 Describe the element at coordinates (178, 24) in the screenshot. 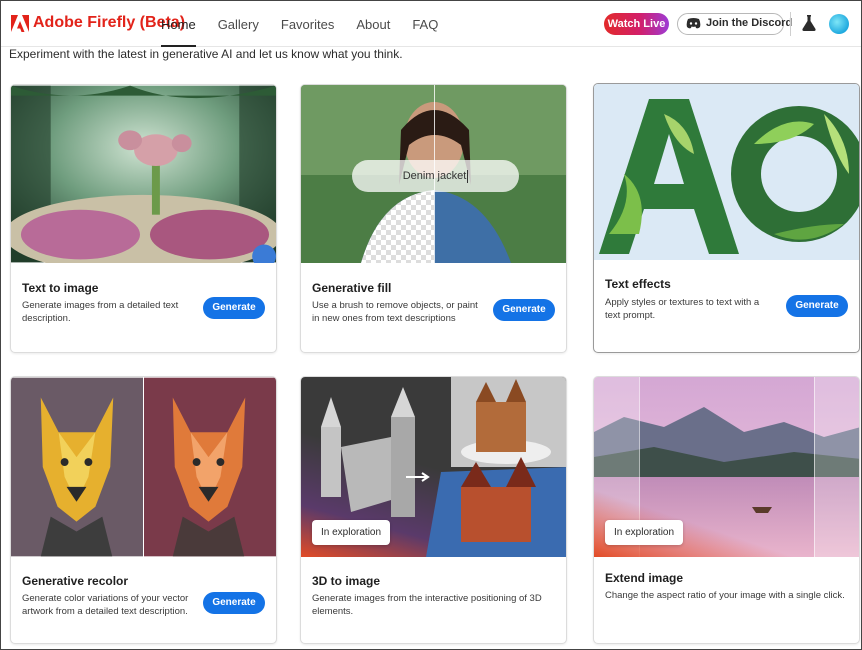

I see `nav-home: Home` at that location.